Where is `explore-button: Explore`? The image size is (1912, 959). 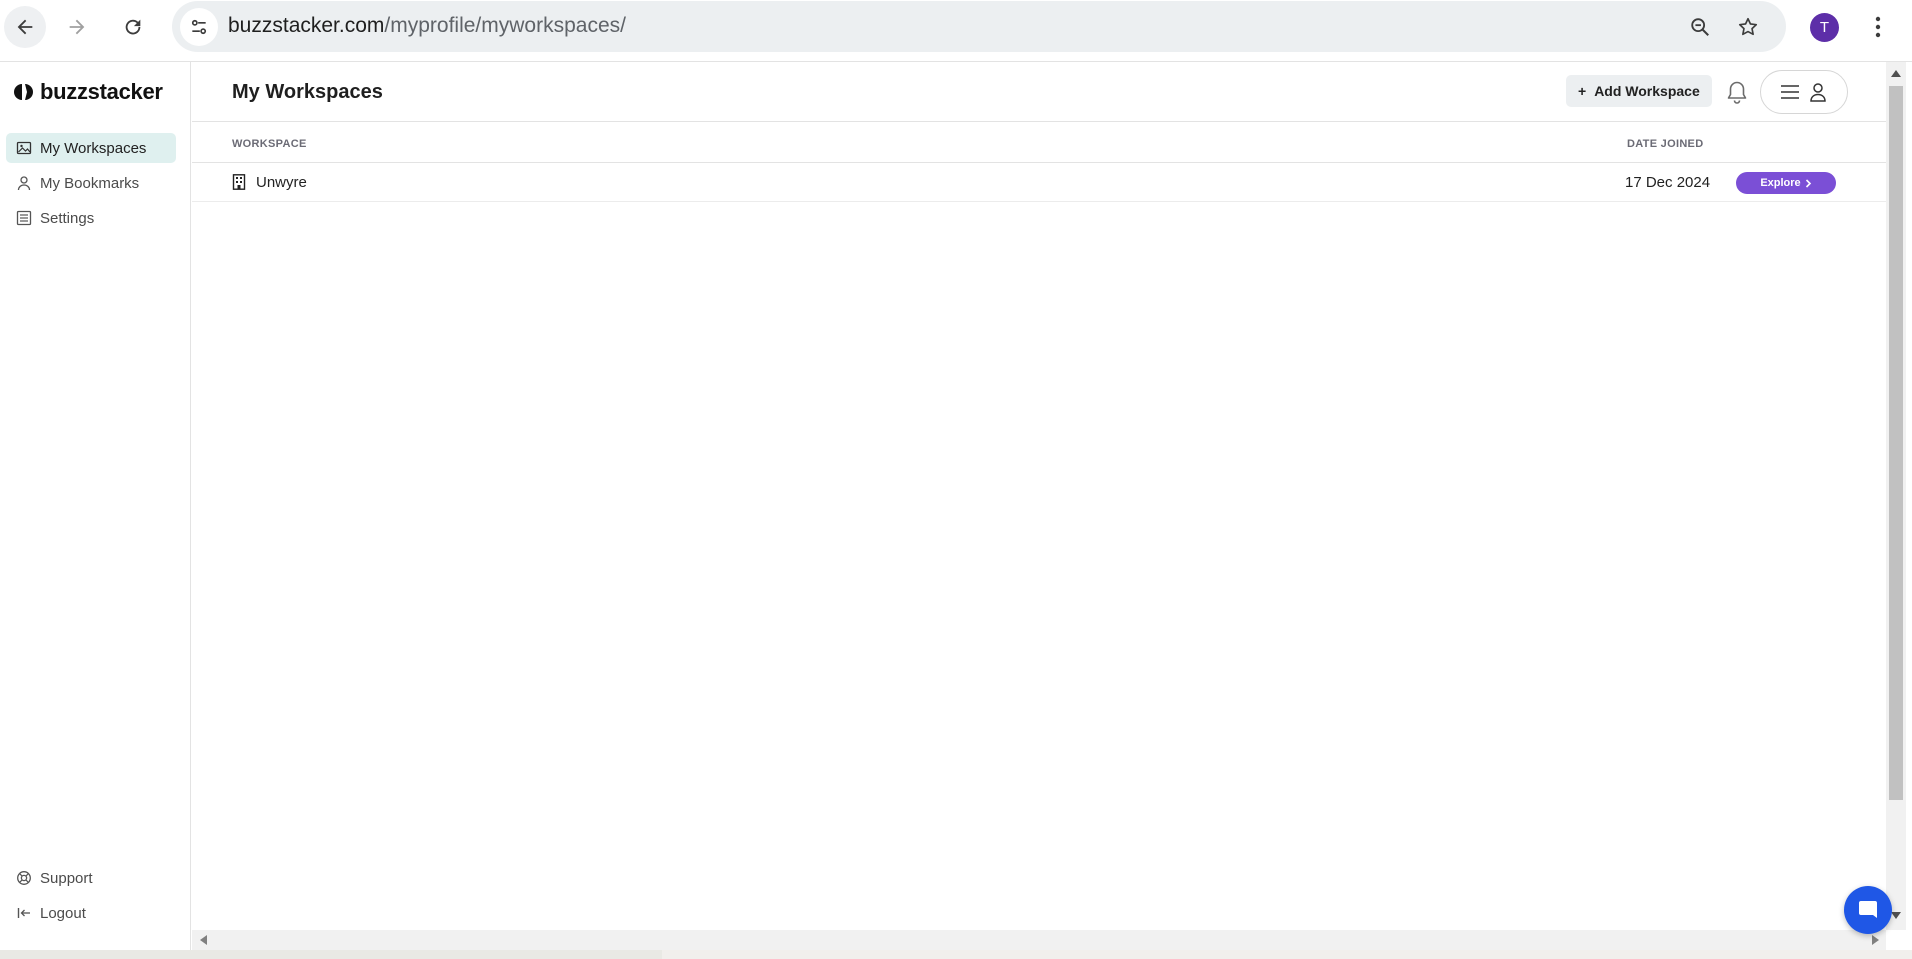
explore-button: Explore is located at coordinates (1786, 183).